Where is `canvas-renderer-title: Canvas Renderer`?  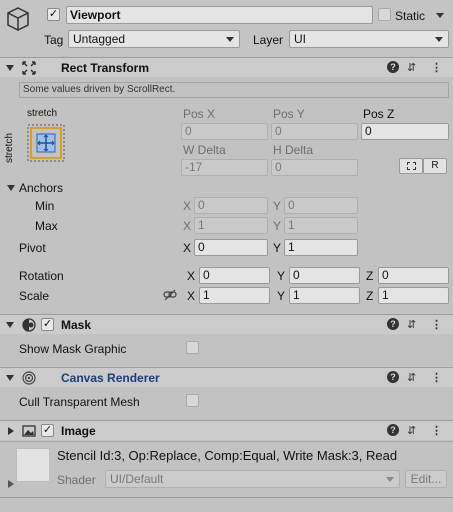 canvas-renderer-title: Canvas Renderer is located at coordinates (110, 378).